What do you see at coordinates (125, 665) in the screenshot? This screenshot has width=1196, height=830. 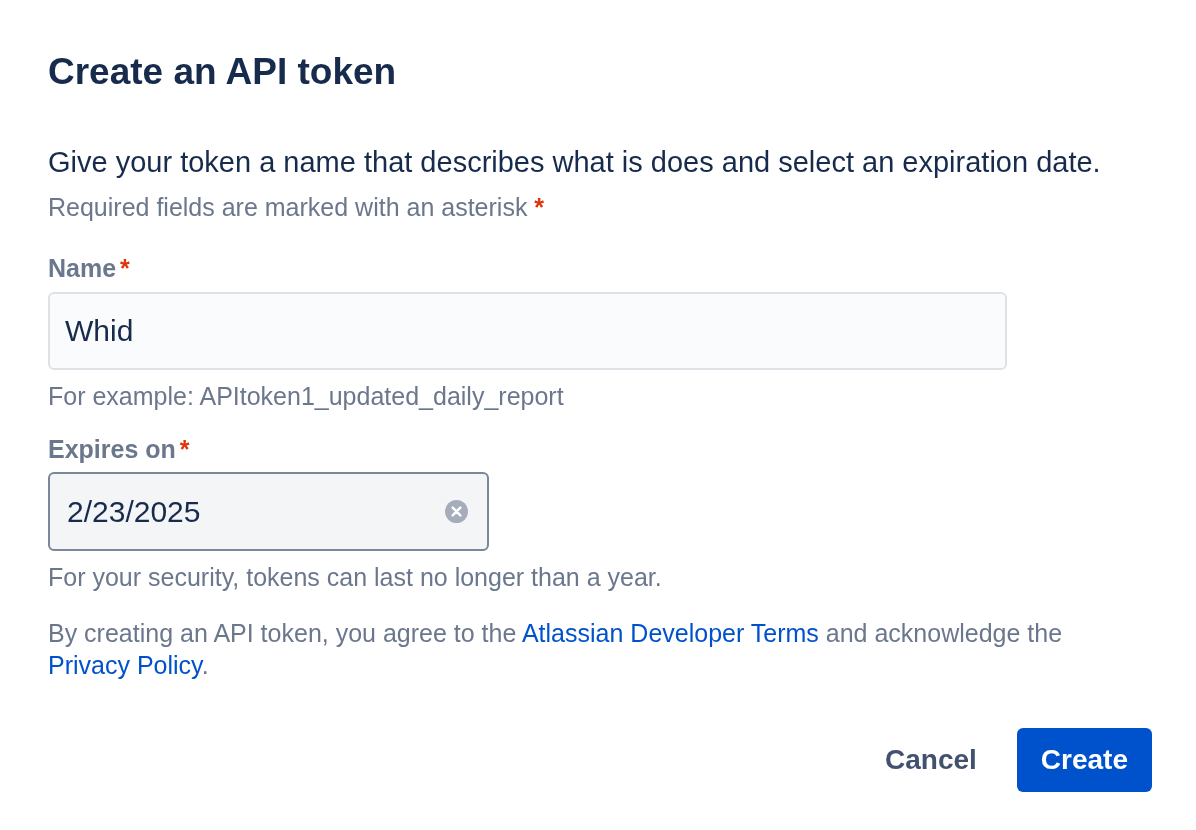 I see `legal-link: Privacy Policy` at bounding box center [125, 665].